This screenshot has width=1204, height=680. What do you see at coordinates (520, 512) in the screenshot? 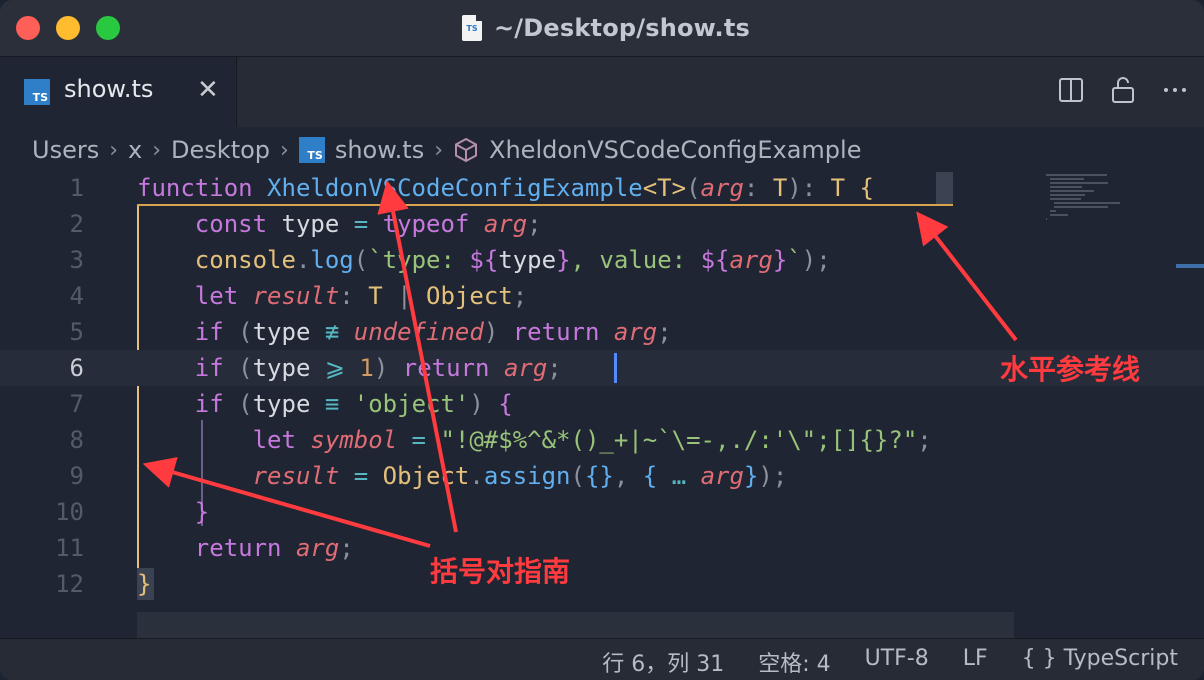
I see `code-line: 10 }` at bounding box center [520, 512].